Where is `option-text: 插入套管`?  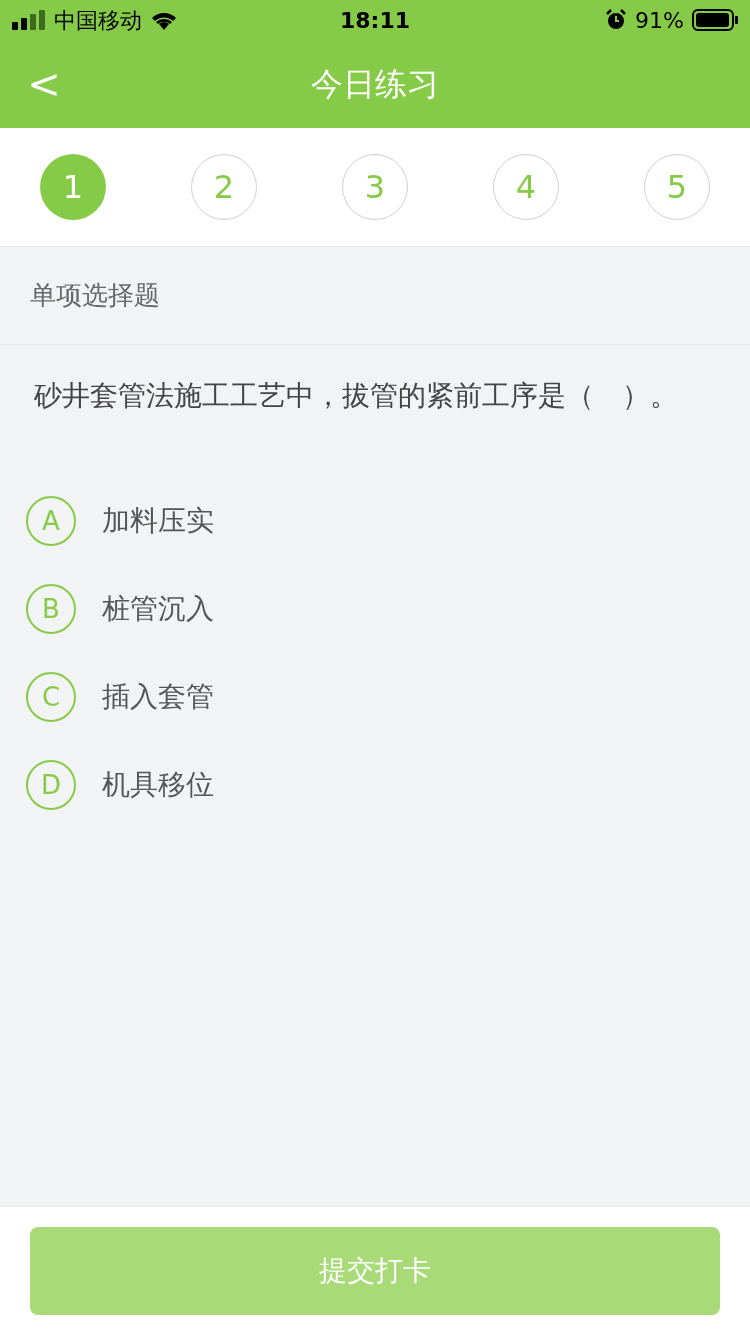
option-text: 插入套管 is located at coordinates (158, 697).